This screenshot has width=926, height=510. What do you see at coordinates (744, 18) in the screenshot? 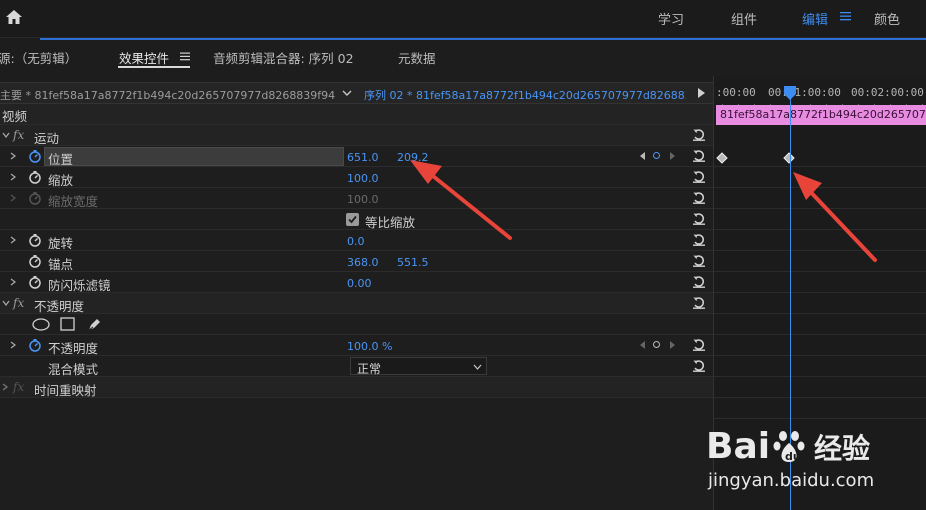
I see `workspace-tab-assembly: 组件` at bounding box center [744, 18].